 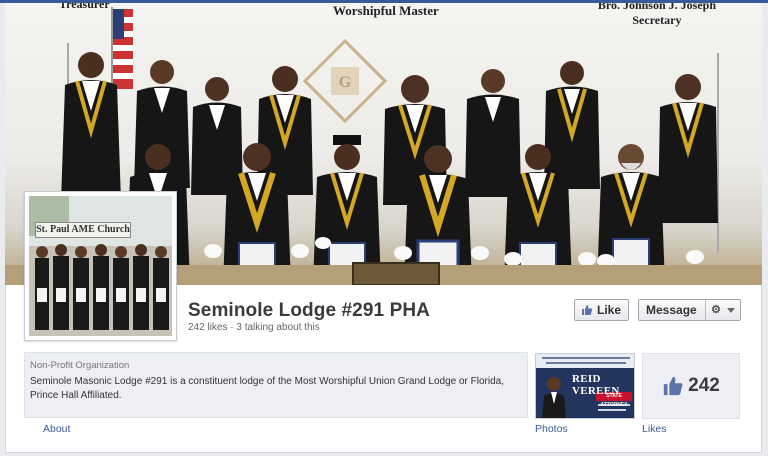 I want to click on photos-thumbnail: REID VEREEN STATE ATTORNEY, so click(x=585, y=386).